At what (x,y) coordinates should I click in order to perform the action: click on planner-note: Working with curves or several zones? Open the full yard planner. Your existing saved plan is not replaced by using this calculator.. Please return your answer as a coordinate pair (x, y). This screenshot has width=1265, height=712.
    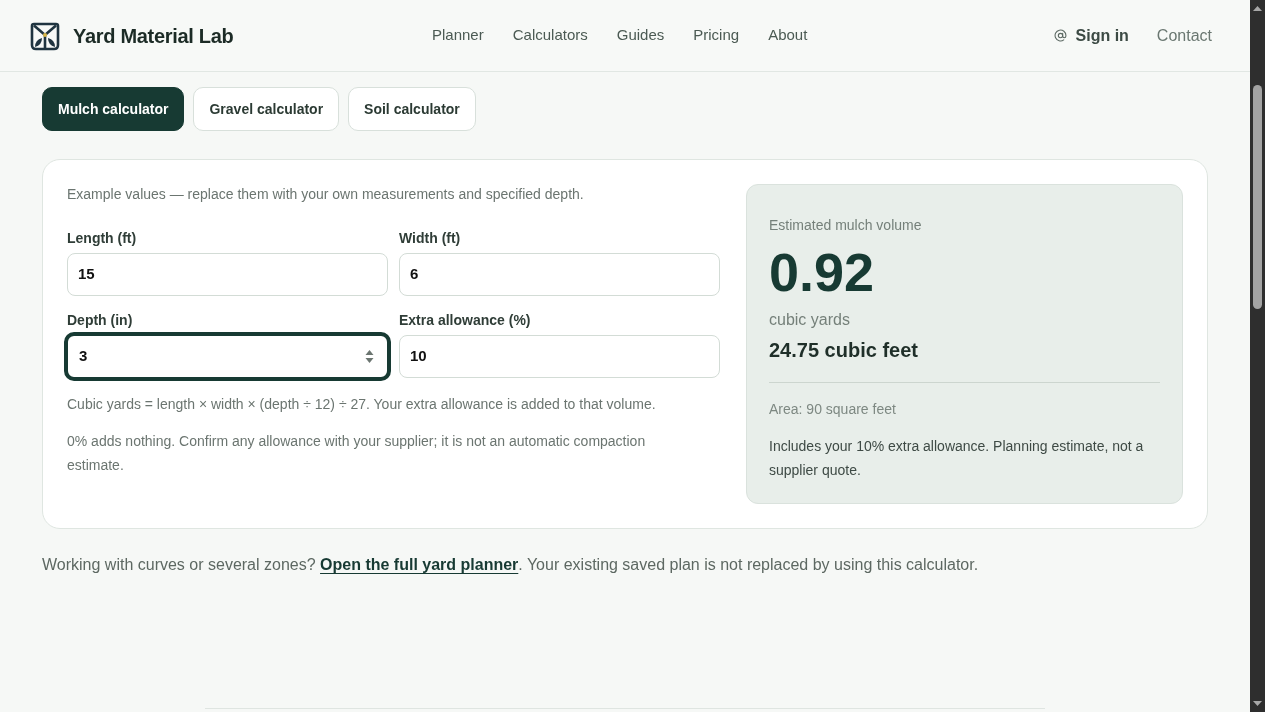
    Looking at the image, I should click on (511, 565).